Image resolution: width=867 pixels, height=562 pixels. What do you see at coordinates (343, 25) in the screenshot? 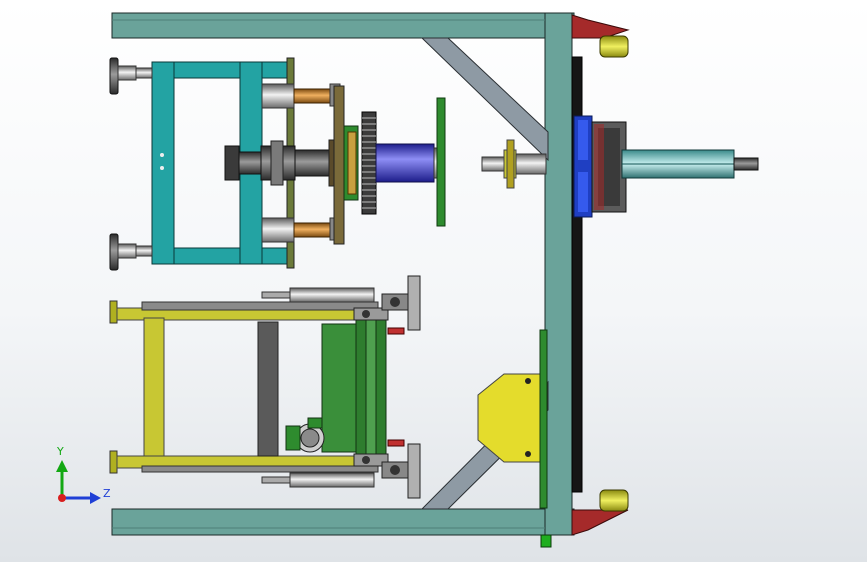
I see `frame-top-beam` at bounding box center [343, 25].